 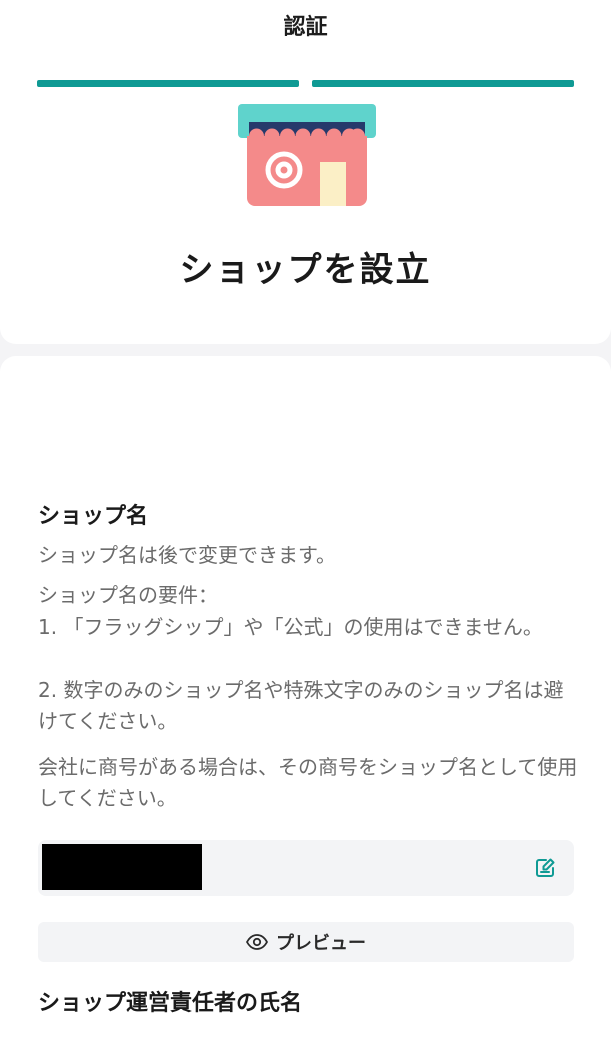 I want to click on shop-name-hint: ショップ名は後で変更できます。, so click(x=187, y=555).